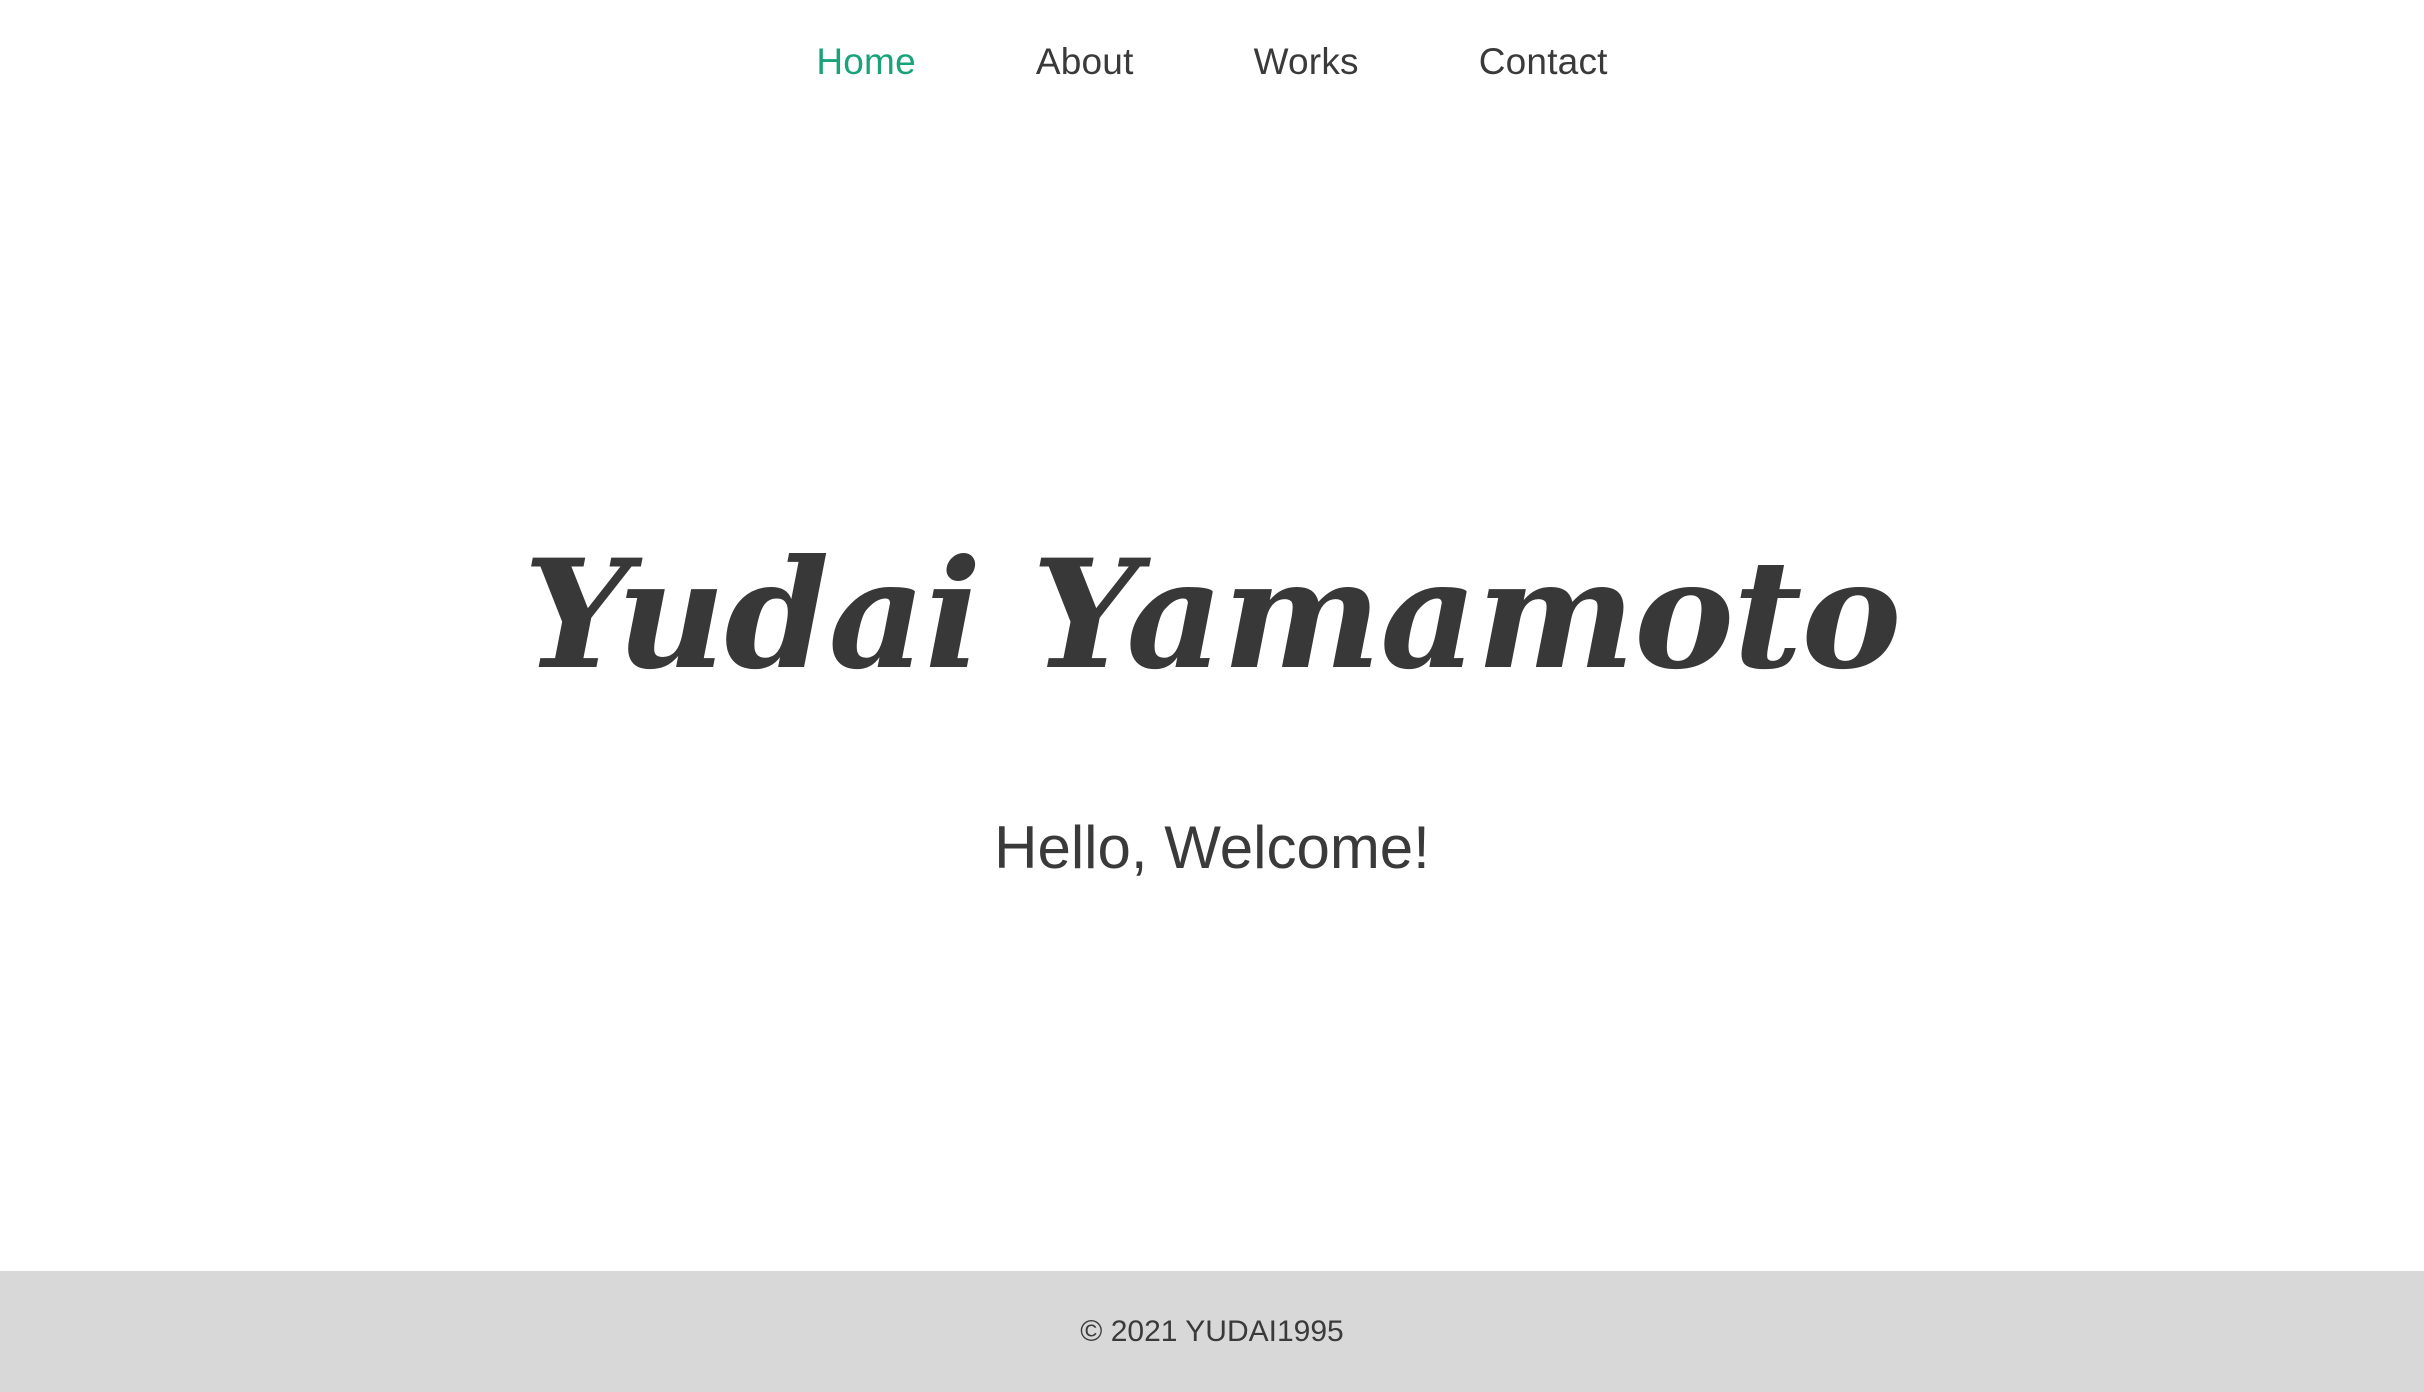  I want to click on hero-title: Yudai Yamamoto, so click(1212, 615).